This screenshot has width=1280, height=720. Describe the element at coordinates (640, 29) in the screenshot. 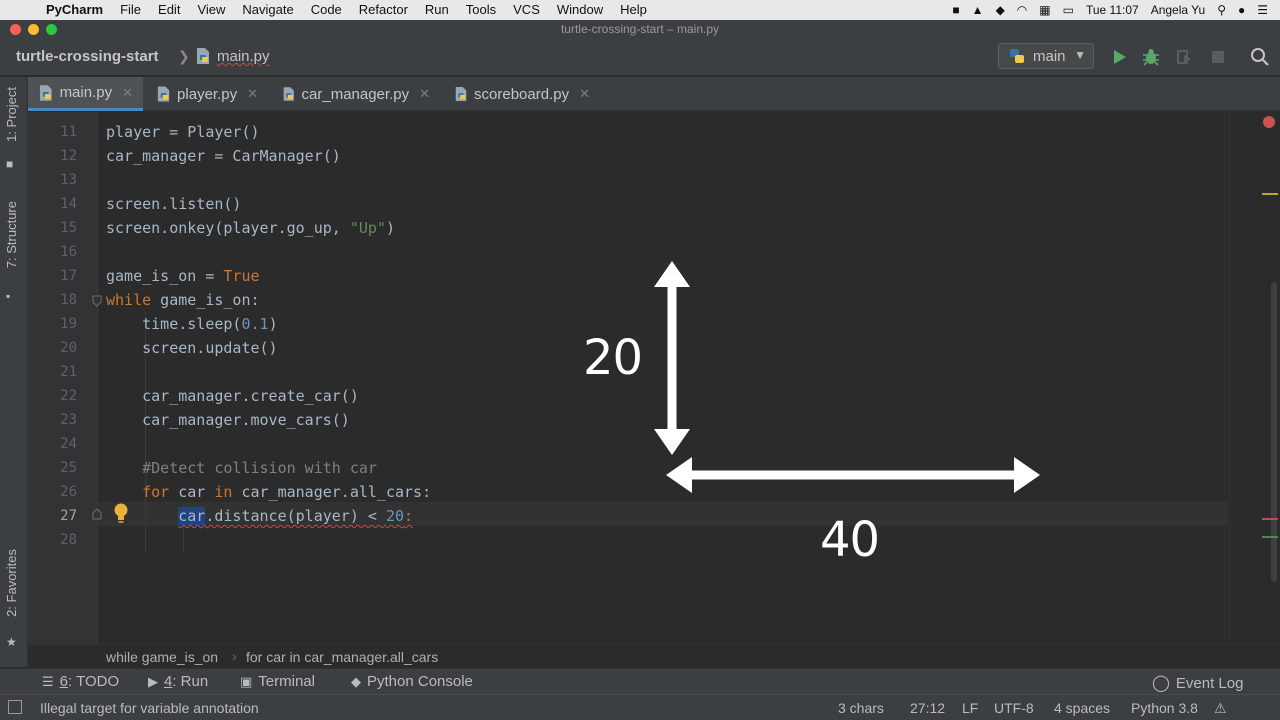

I see `window-title-bar: turtle-crossing-start – main.py` at that location.